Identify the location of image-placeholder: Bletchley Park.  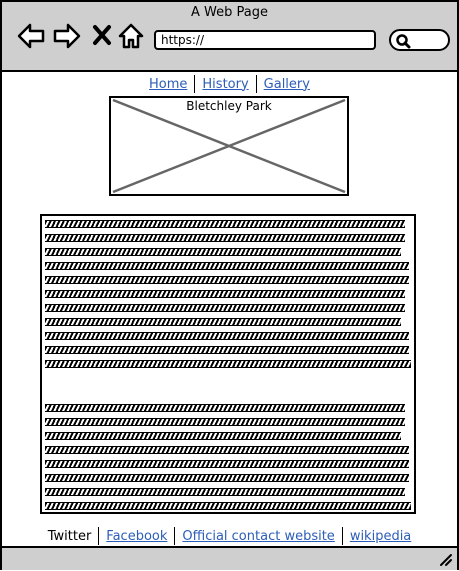
(229, 146).